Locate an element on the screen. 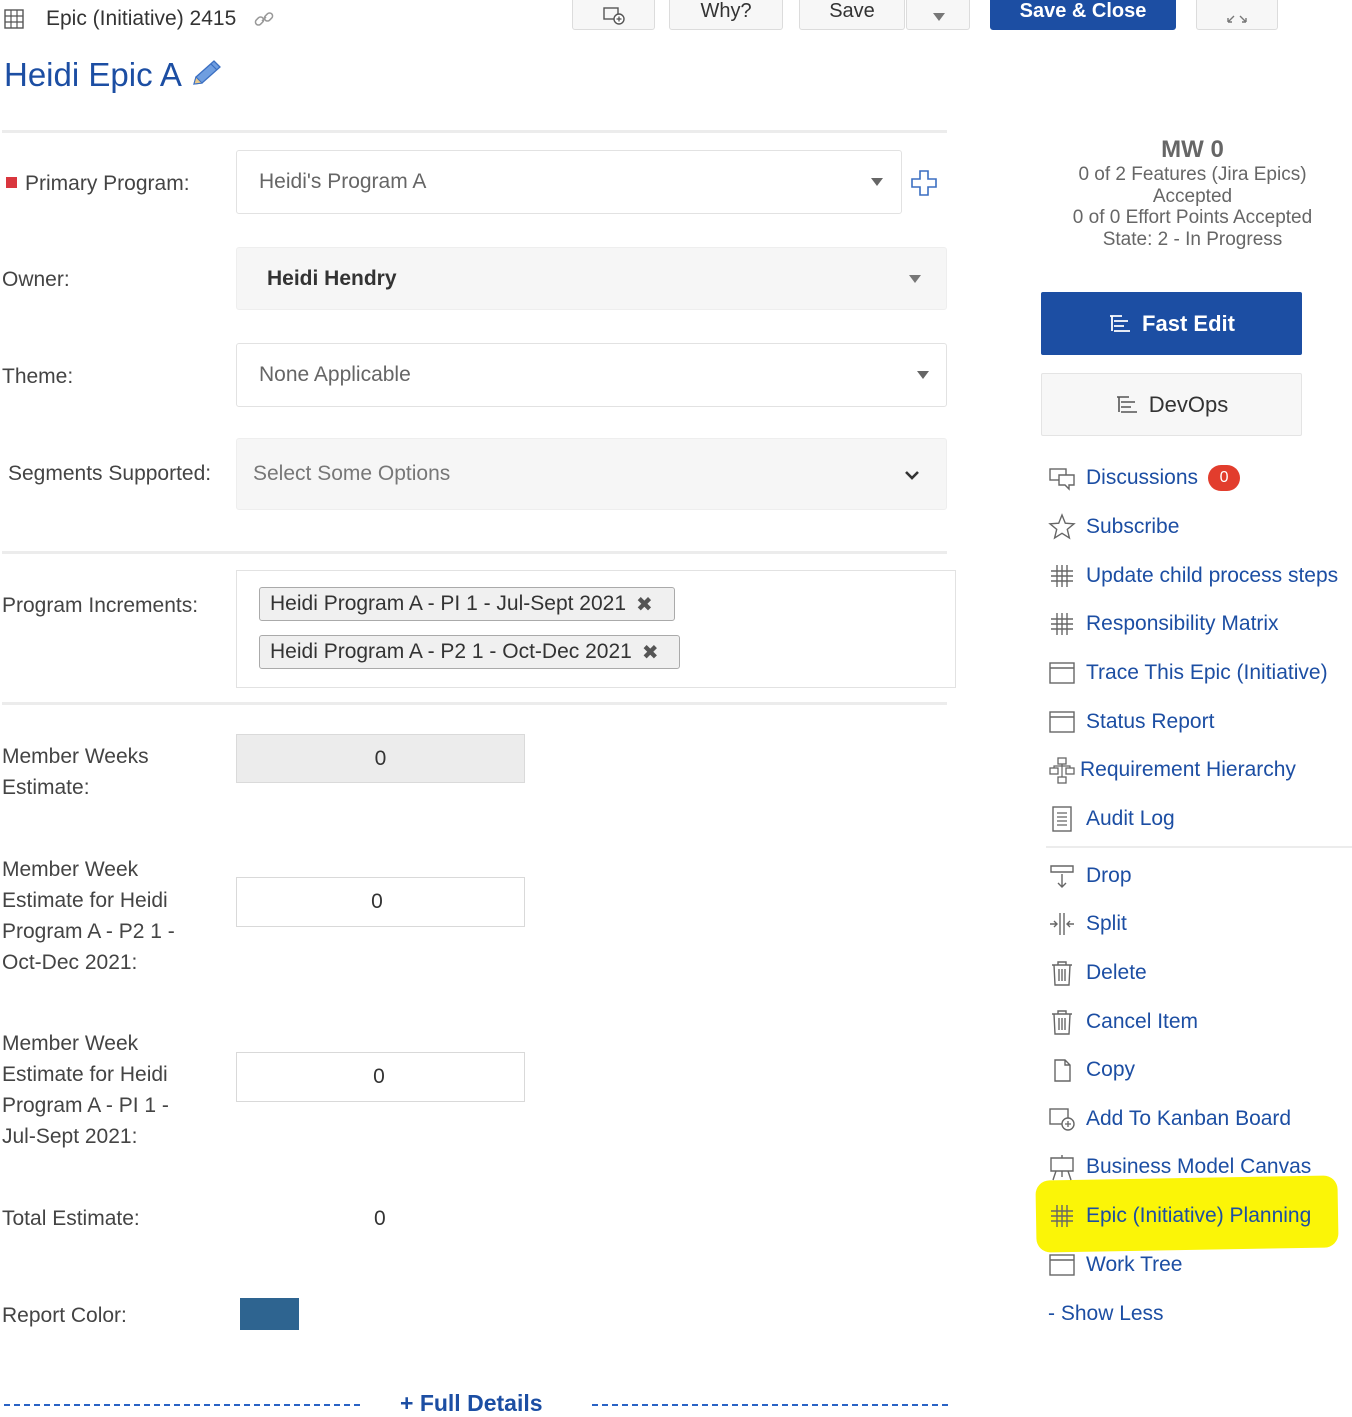 Image resolution: width=1352 pixels, height=1417 pixels. theme-value: None Applicable is located at coordinates (335, 374).